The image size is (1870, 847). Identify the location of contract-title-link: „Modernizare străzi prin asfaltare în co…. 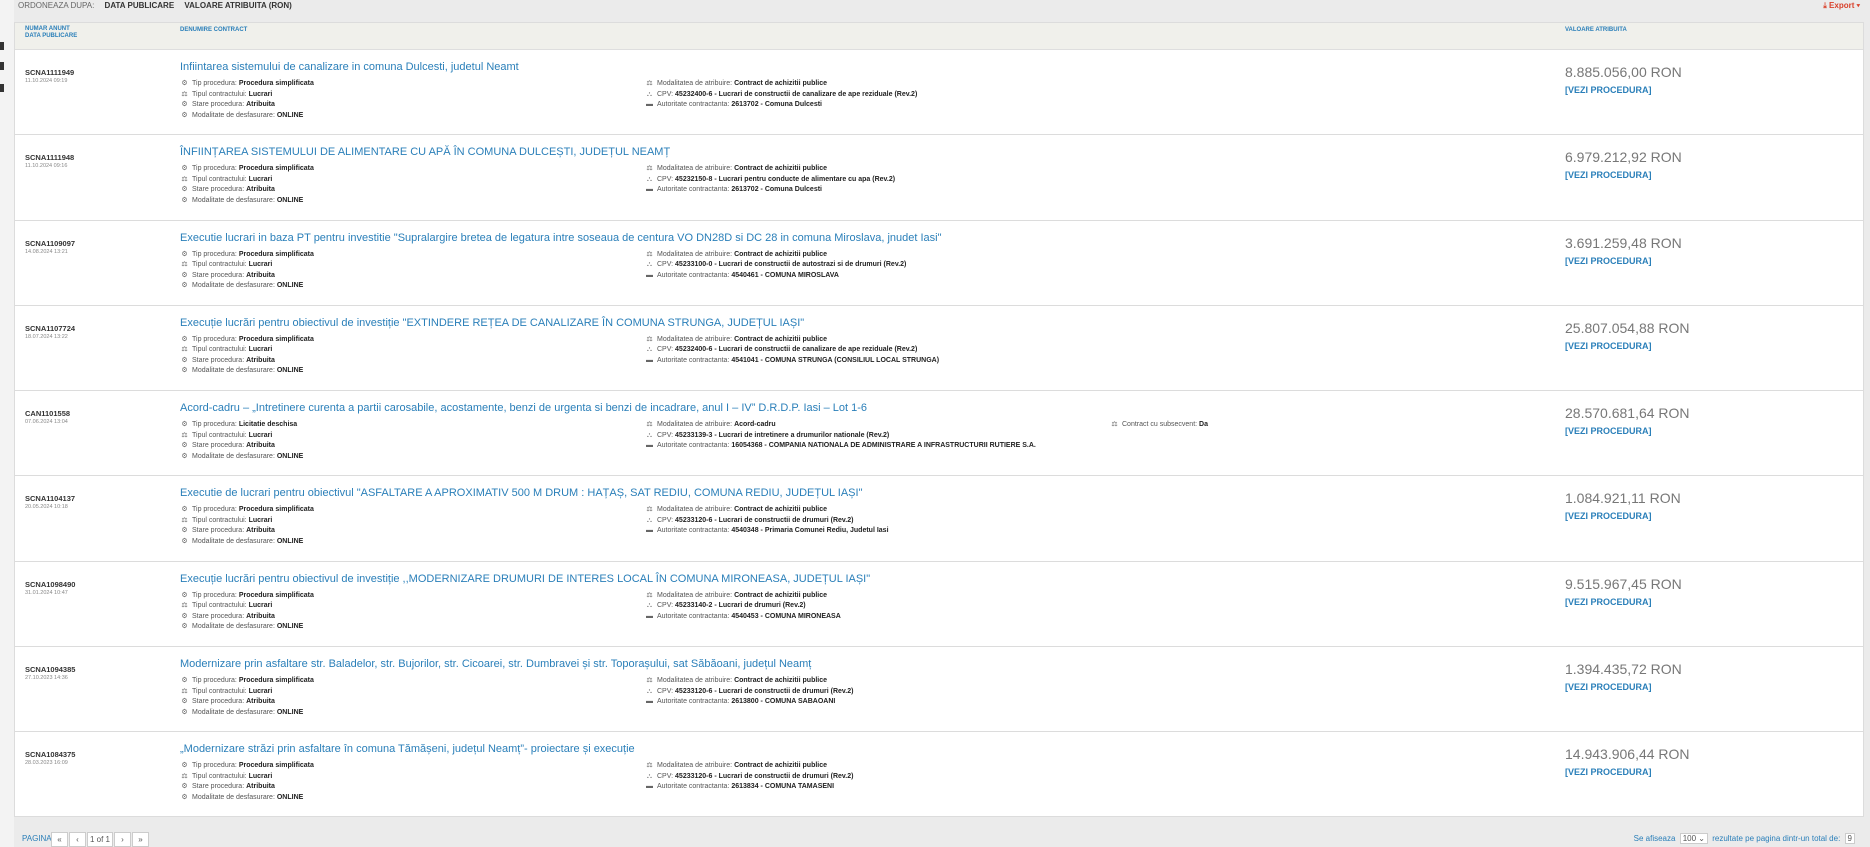
(407, 749).